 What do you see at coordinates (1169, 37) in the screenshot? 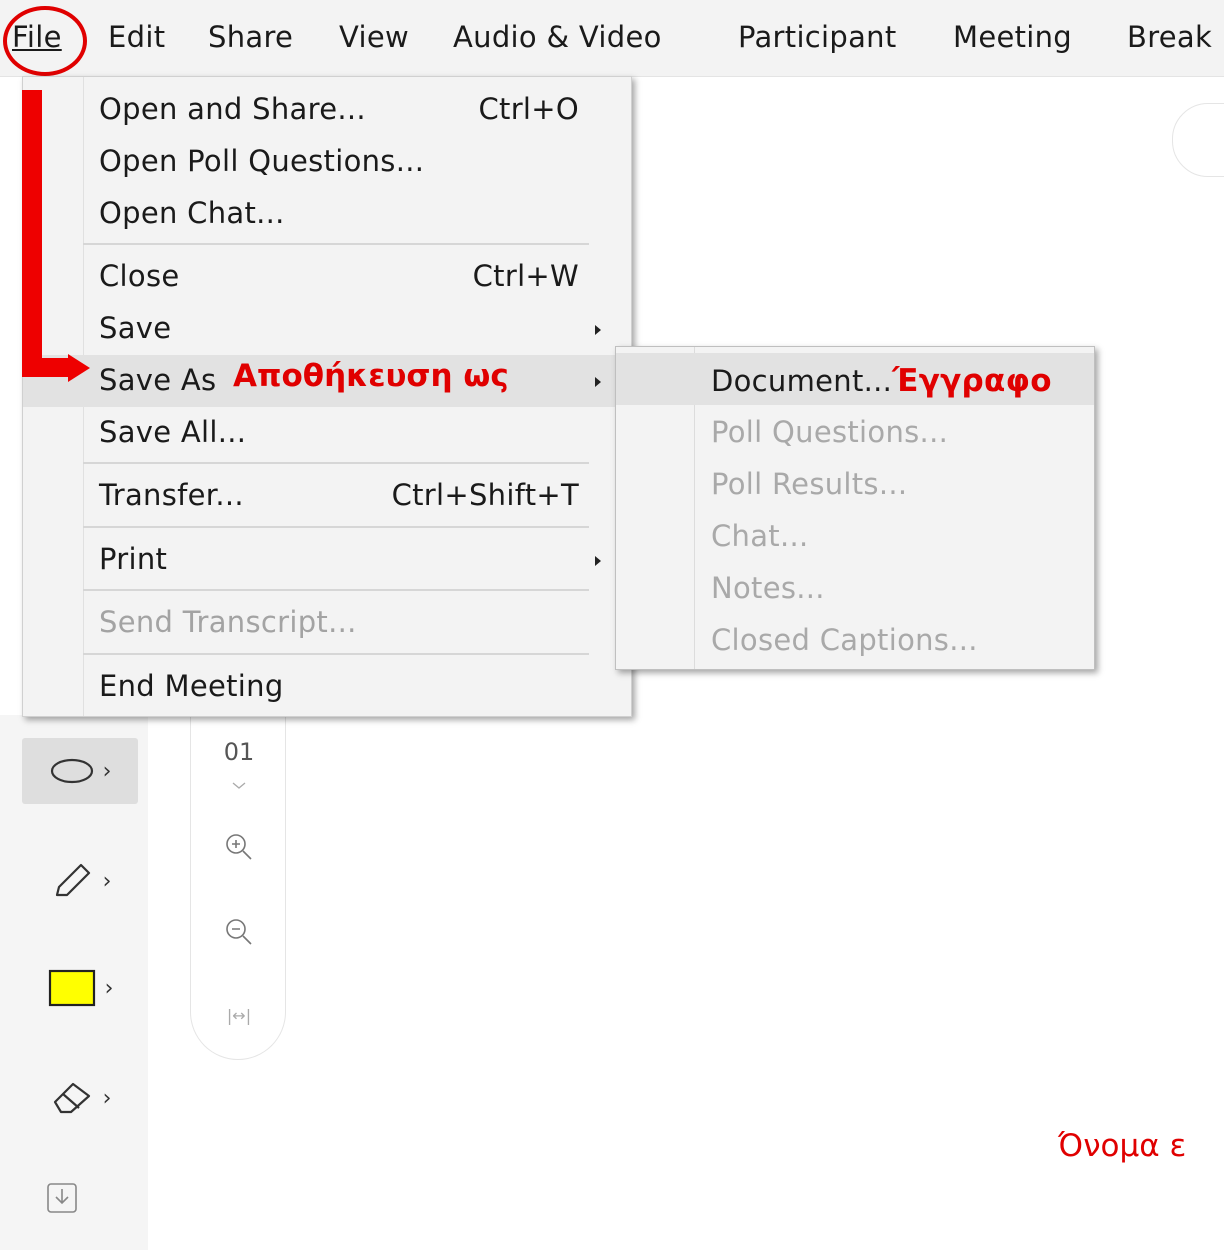
I see `menu-breakout: Break` at bounding box center [1169, 37].